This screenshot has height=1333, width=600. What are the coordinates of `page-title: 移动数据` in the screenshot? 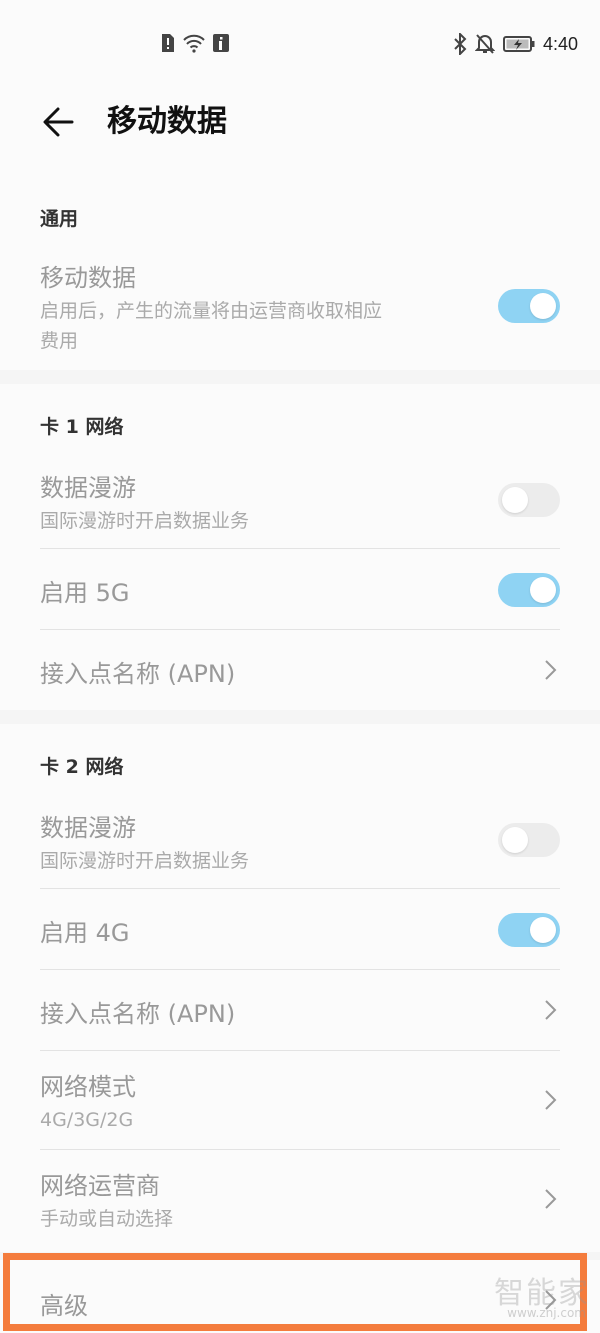 It's located at (167, 121).